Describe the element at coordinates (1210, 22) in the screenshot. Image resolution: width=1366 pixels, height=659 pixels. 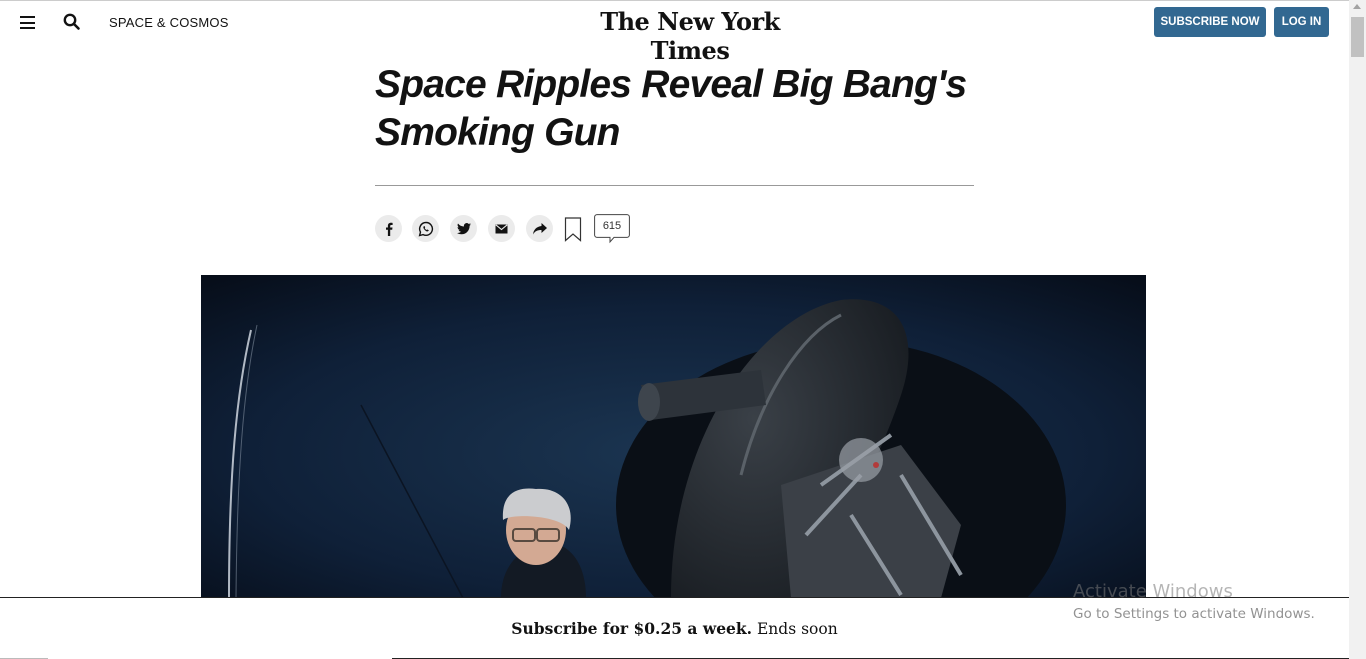
I see `subscribe-button: SUBSCRIBE NOW` at that location.